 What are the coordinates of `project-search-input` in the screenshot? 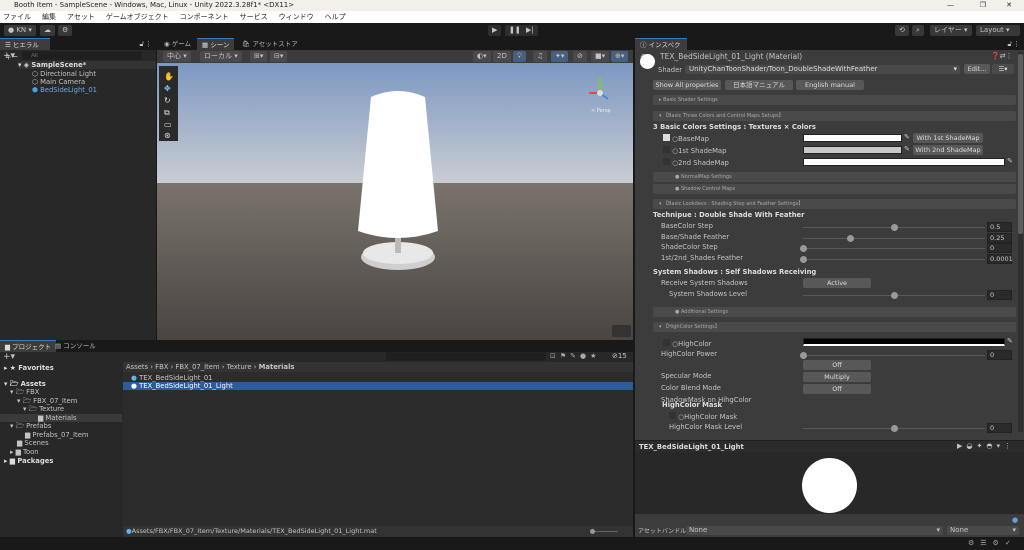 It's located at (466, 356).